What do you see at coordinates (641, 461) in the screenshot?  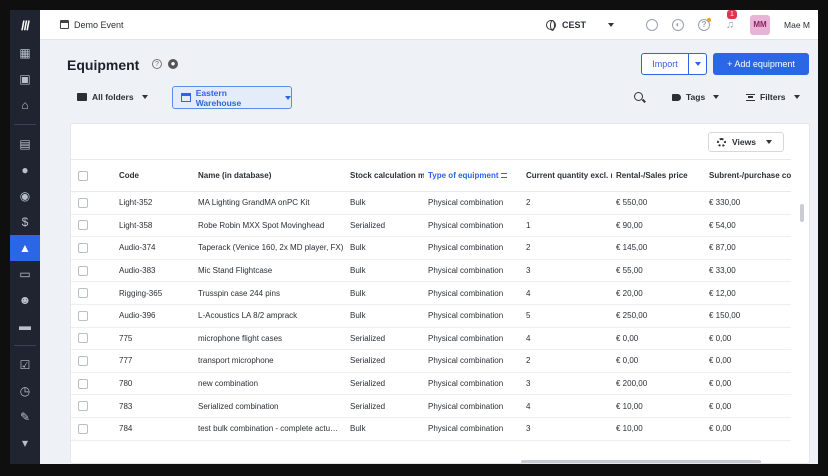 I see `horizontal-scrollbar` at bounding box center [641, 461].